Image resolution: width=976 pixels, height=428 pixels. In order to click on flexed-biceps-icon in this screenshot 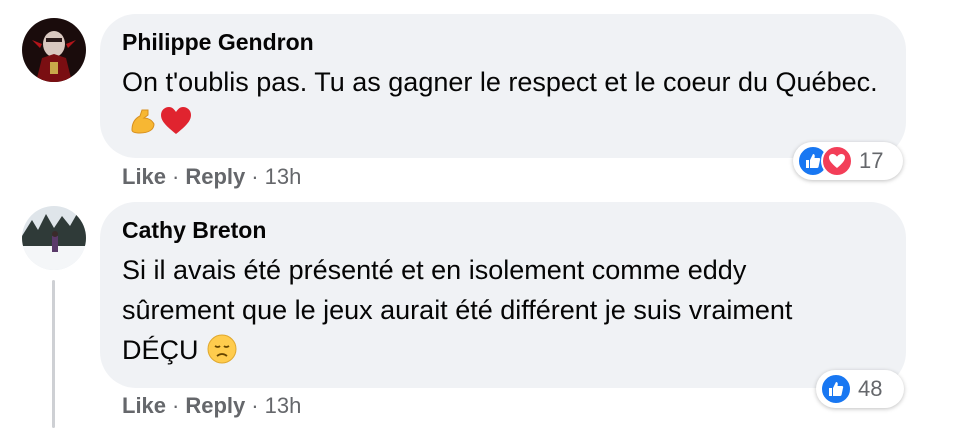, I will do `click(143, 126)`.